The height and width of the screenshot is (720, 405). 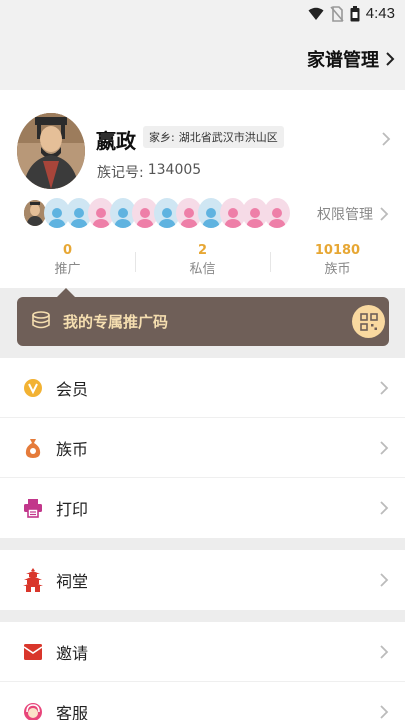 What do you see at coordinates (72, 653) in the screenshot?
I see `menu-item-label: 邀请` at bounding box center [72, 653].